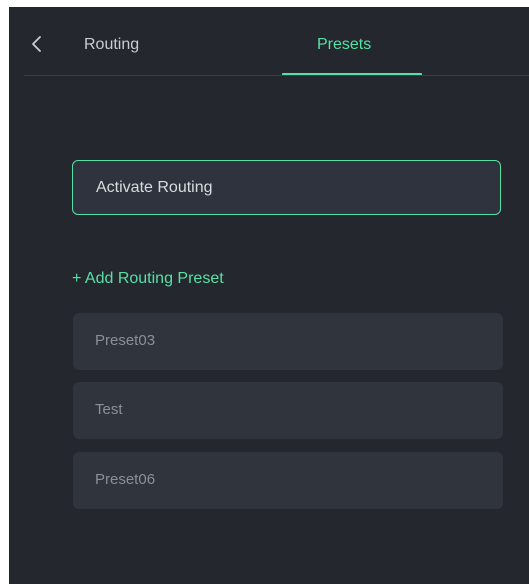 This screenshot has height=584, width=529. Describe the element at coordinates (109, 409) in the screenshot. I see `preset-label: Test` at that location.